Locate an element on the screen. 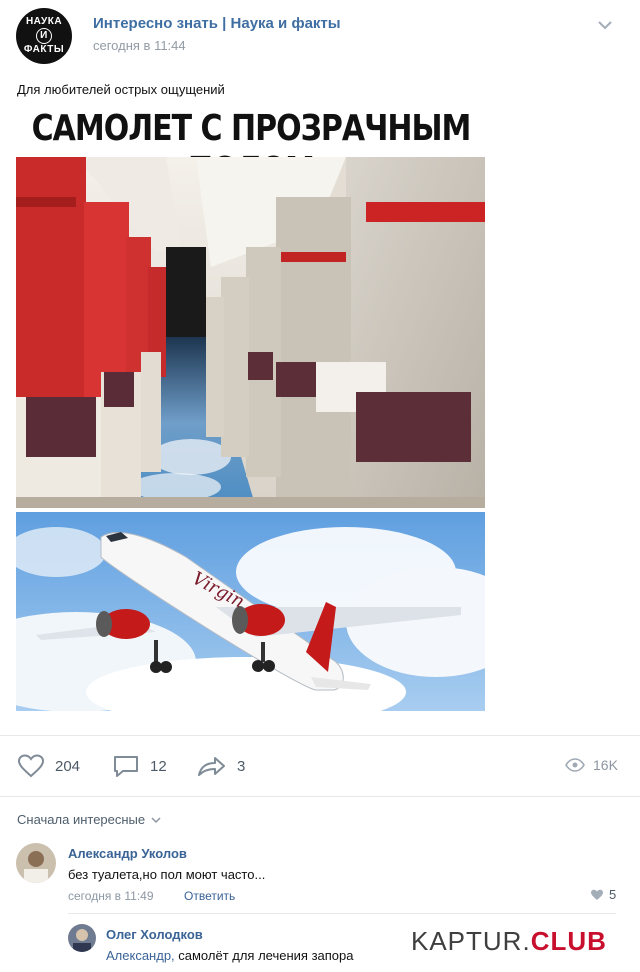 This screenshot has height=972, width=640. image-banner-title: САМОЛЕТ С ПРОЗРАЧНЫМ ПОЛОМ is located at coordinates (251, 149).